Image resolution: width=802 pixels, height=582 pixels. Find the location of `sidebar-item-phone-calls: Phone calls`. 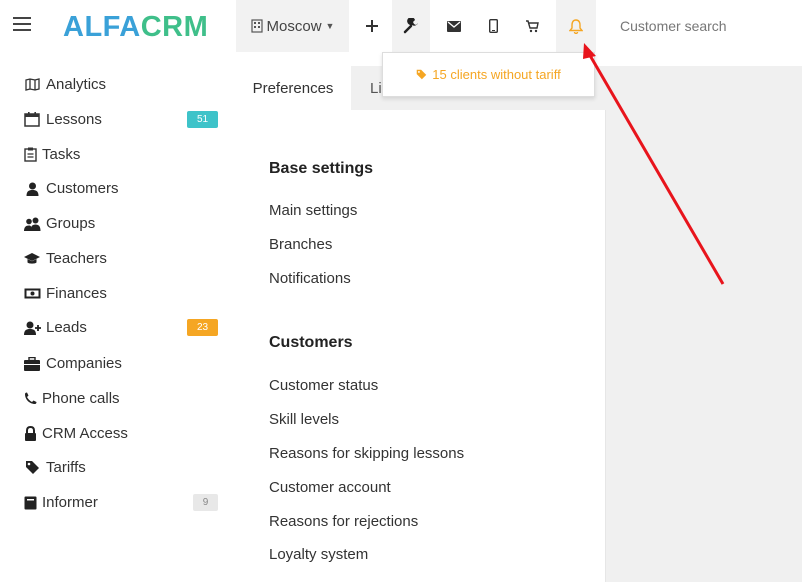

sidebar-item-phone-calls: Phone calls is located at coordinates (117, 398).